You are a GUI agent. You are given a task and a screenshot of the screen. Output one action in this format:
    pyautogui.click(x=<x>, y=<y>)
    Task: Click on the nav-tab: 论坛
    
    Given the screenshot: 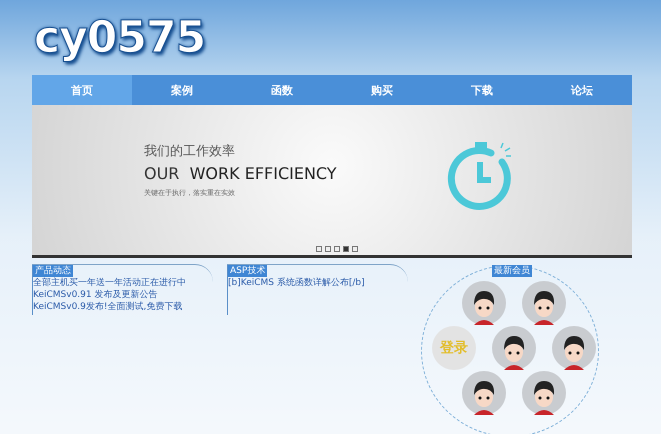 What is the action you would take?
    pyautogui.click(x=582, y=90)
    